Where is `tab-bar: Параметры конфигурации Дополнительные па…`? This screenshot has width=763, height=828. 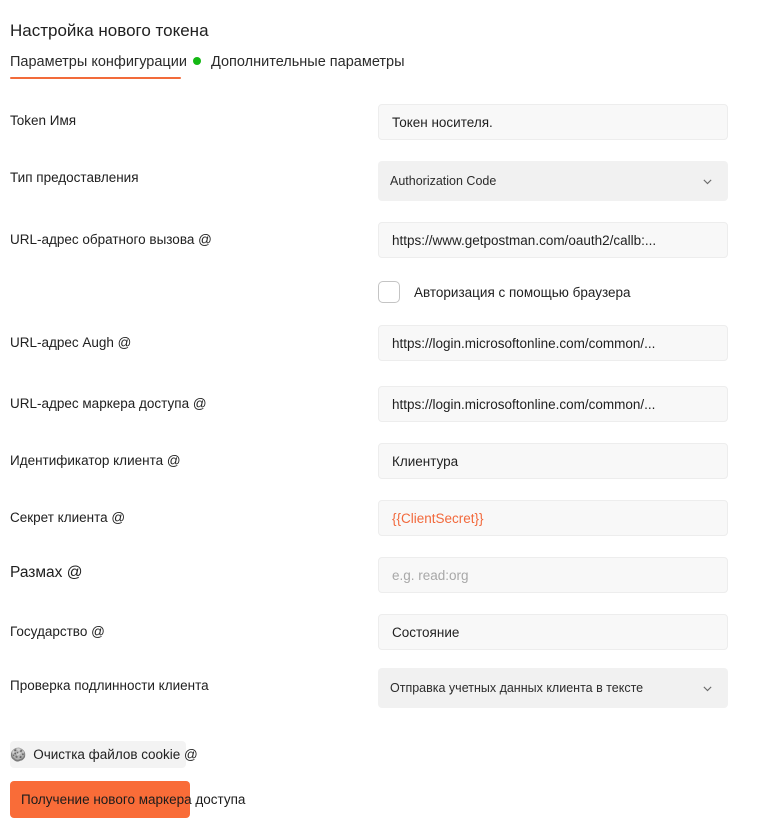
tab-bar: Параметры конфигурации Дополнительные па… is located at coordinates (381, 66).